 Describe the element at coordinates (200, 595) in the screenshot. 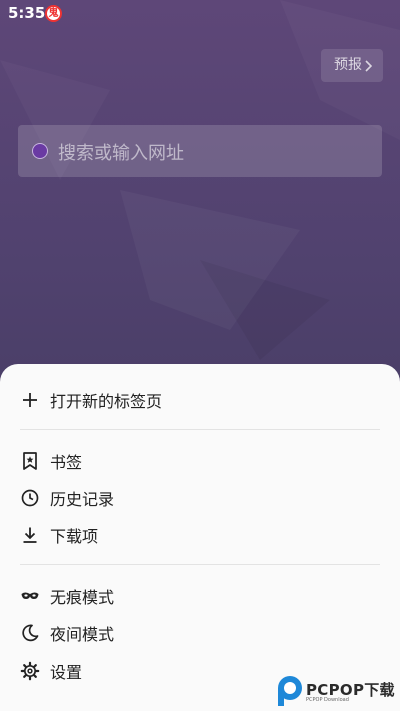

I see `menu-item-incognito: 无痕模式` at that location.